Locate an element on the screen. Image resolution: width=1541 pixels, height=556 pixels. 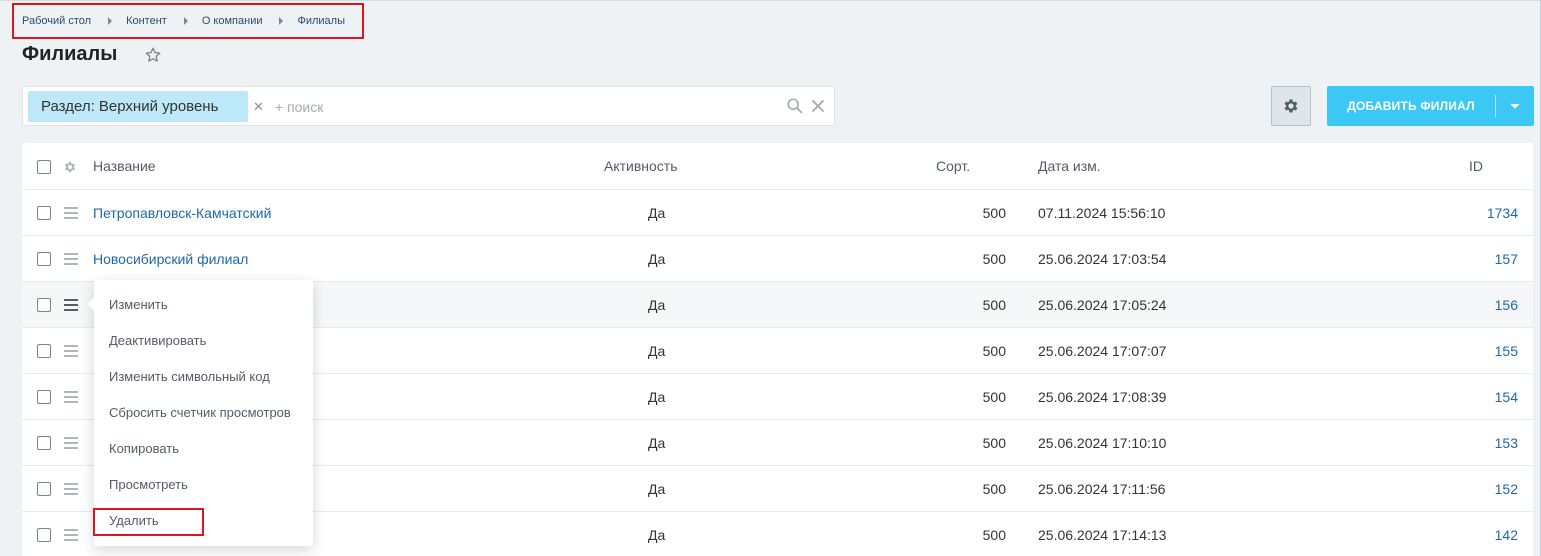
row-date: 25.06.2024 17:11:56 is located at coordinates (1102, 489).